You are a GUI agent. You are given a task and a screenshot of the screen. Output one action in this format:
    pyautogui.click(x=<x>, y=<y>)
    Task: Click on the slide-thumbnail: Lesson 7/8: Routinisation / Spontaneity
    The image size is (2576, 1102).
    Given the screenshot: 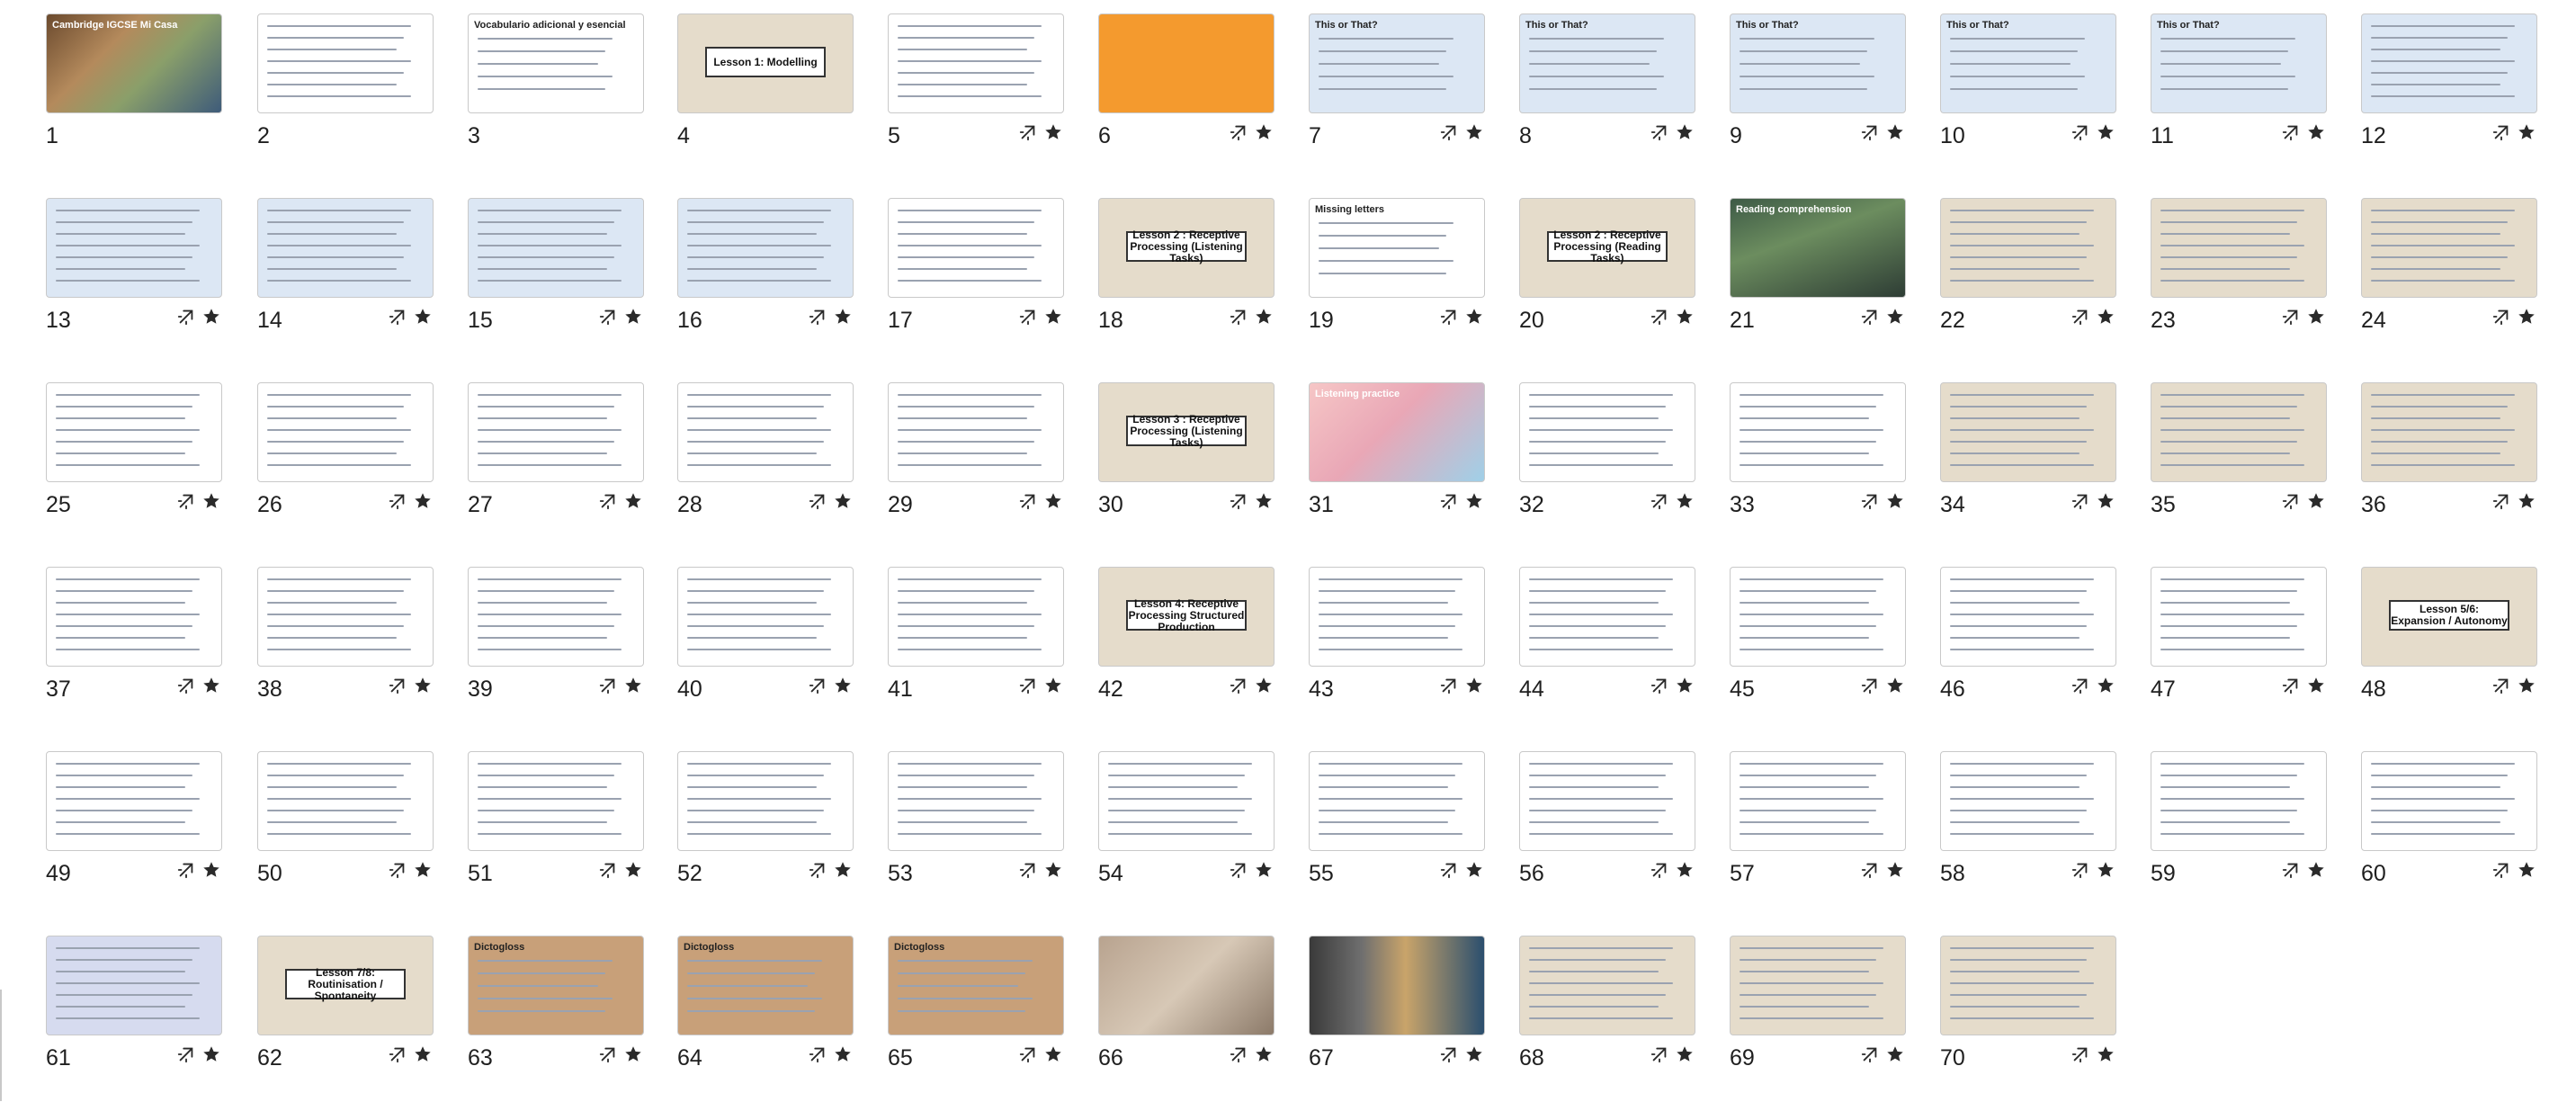 What is the action you would take?
    pyautogui.click(x=345, y=985)
    